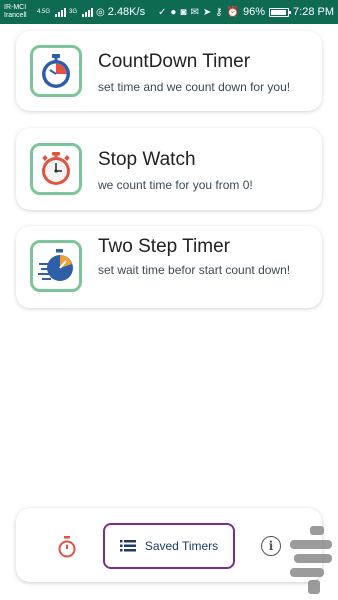  I want to click on nav-timer-button, so click(67, 547).